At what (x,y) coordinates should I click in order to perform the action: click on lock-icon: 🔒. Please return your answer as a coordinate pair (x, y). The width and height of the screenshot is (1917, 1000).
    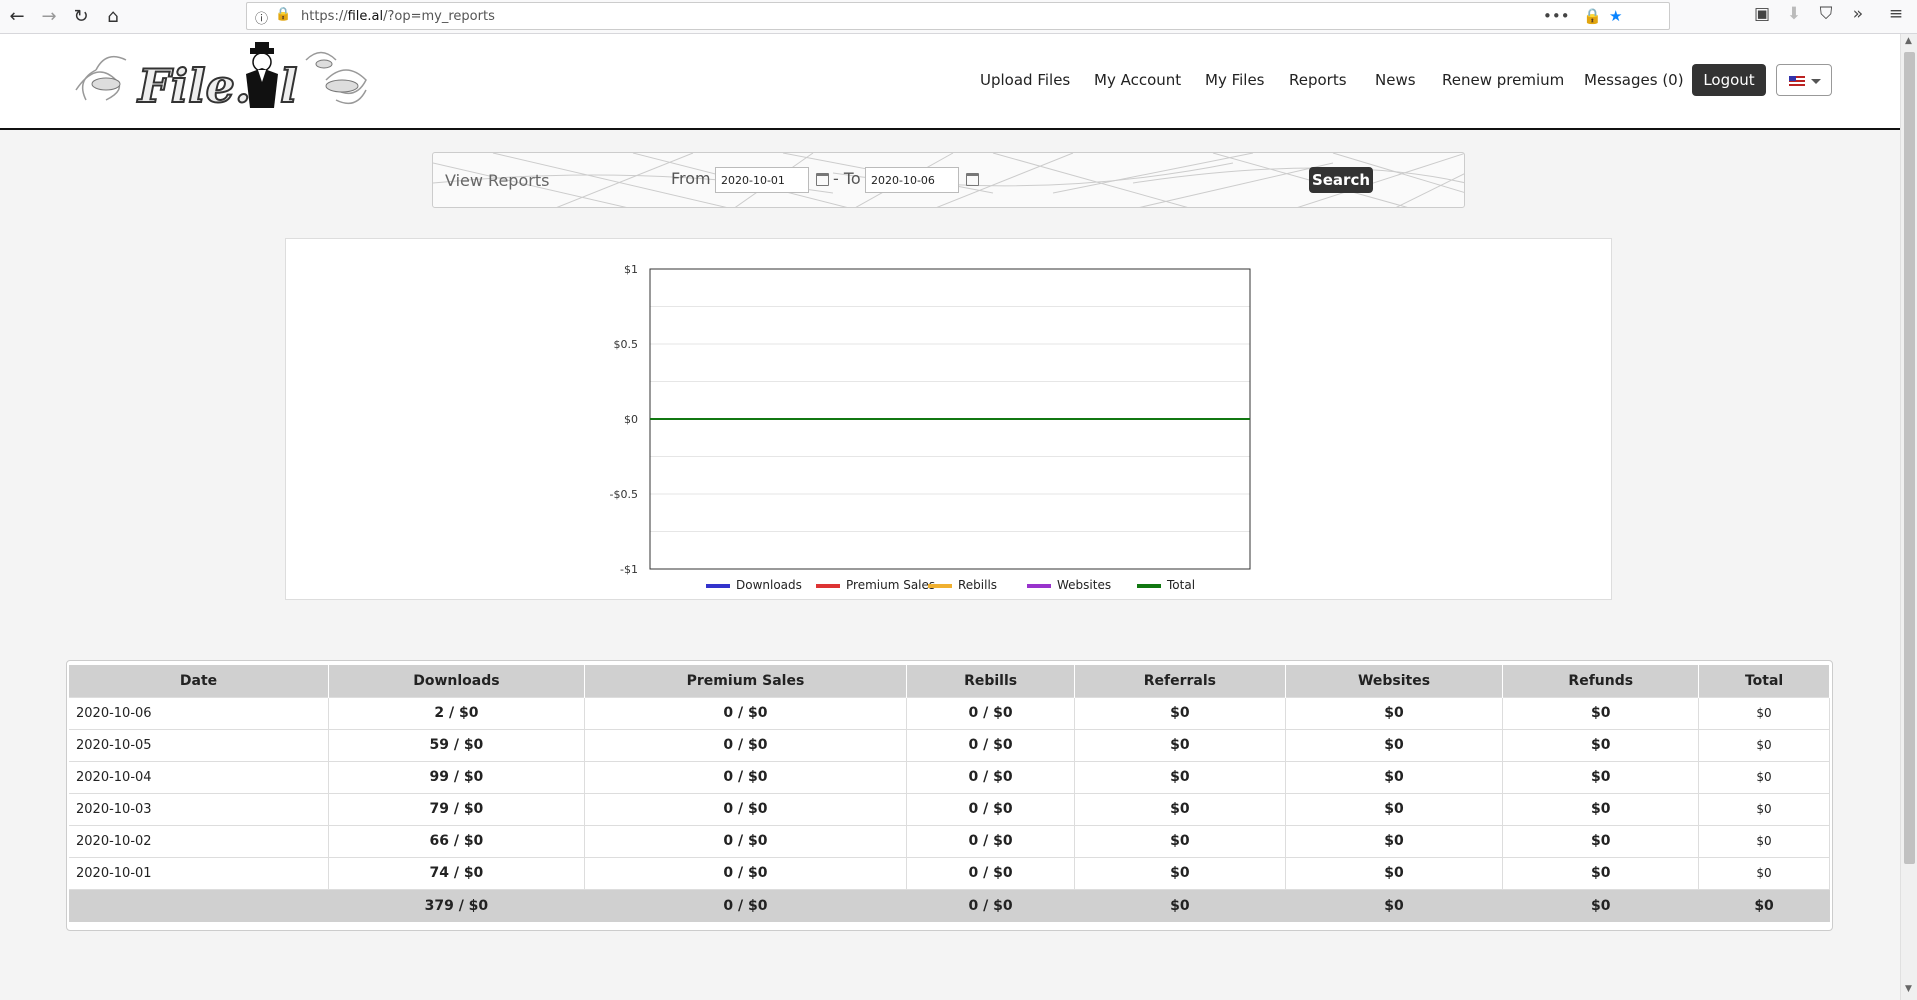
    Looking at the image, I should click on (283, 14).